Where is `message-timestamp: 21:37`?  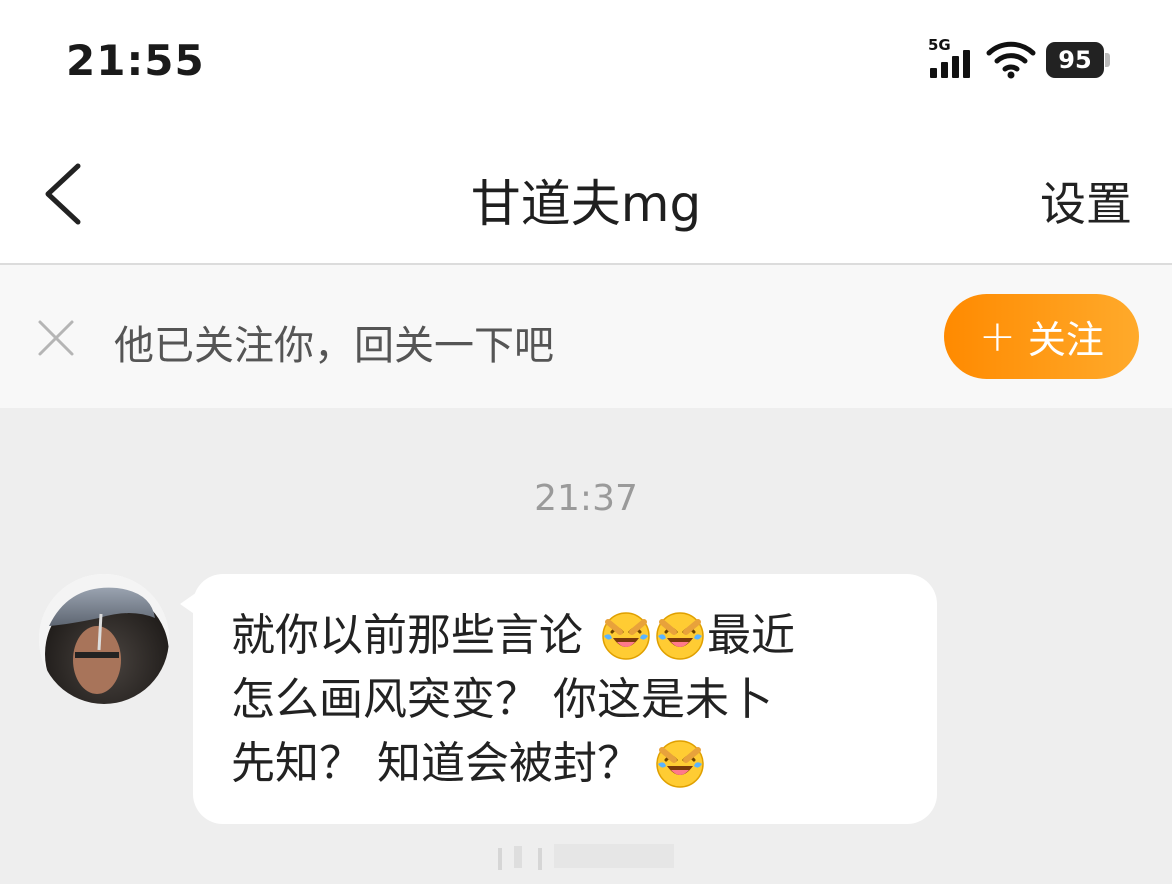 message-timestamp: 21:37 is located at coordinates (586, 498).